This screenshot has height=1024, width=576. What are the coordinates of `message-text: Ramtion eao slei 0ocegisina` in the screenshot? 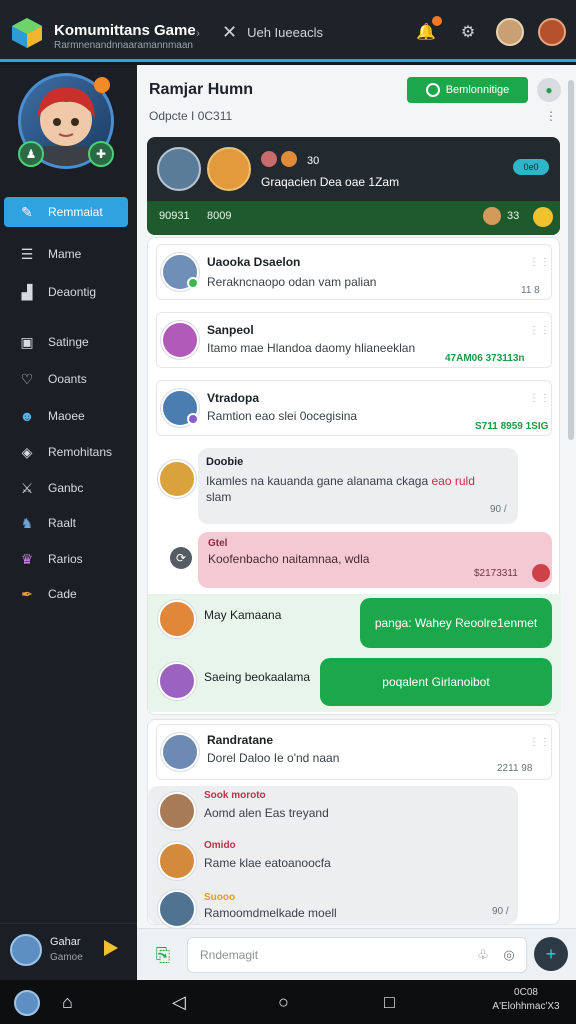 It's located at (282, 416).